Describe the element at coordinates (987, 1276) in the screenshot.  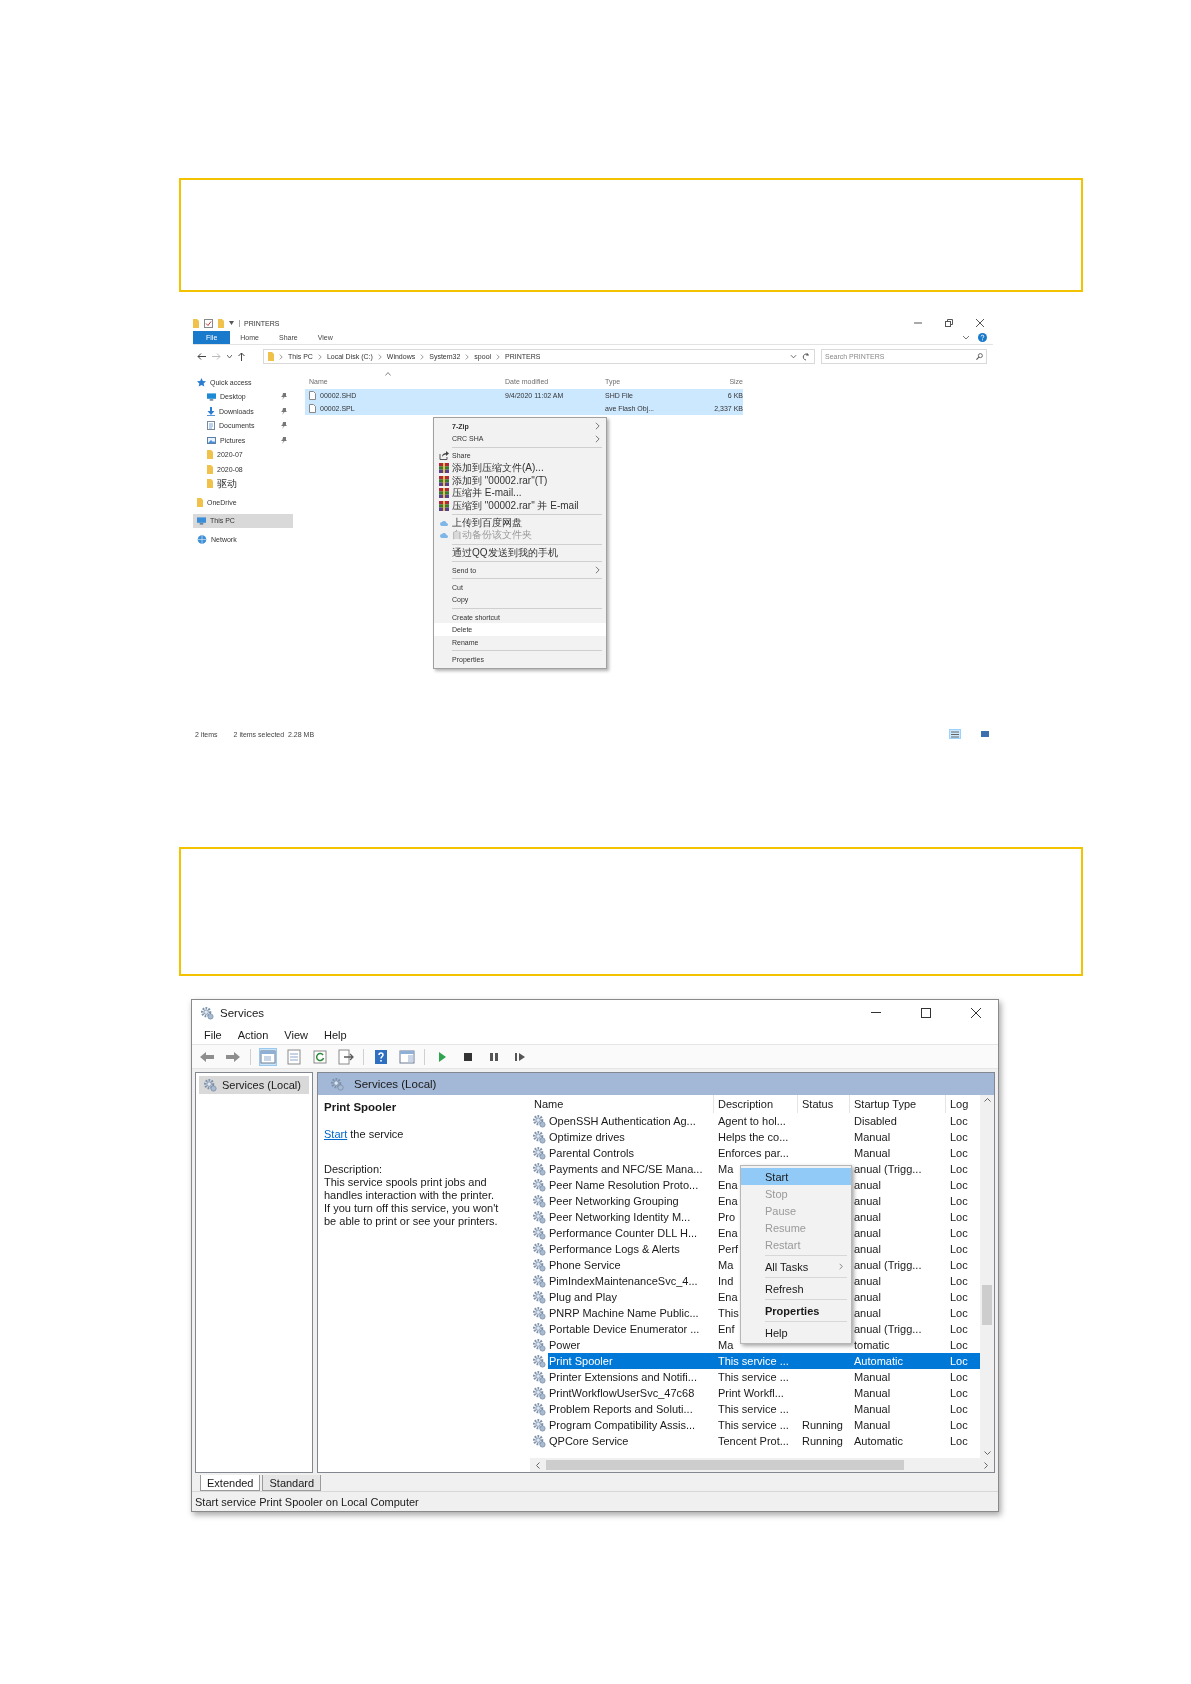
I see `vertical-scrollbar` at that location.